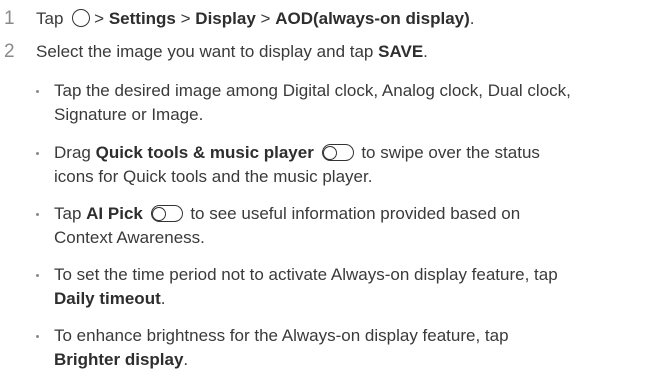 This screenshot has width=645, height=377. I want to click on step-number: 2, so click(9, 51).